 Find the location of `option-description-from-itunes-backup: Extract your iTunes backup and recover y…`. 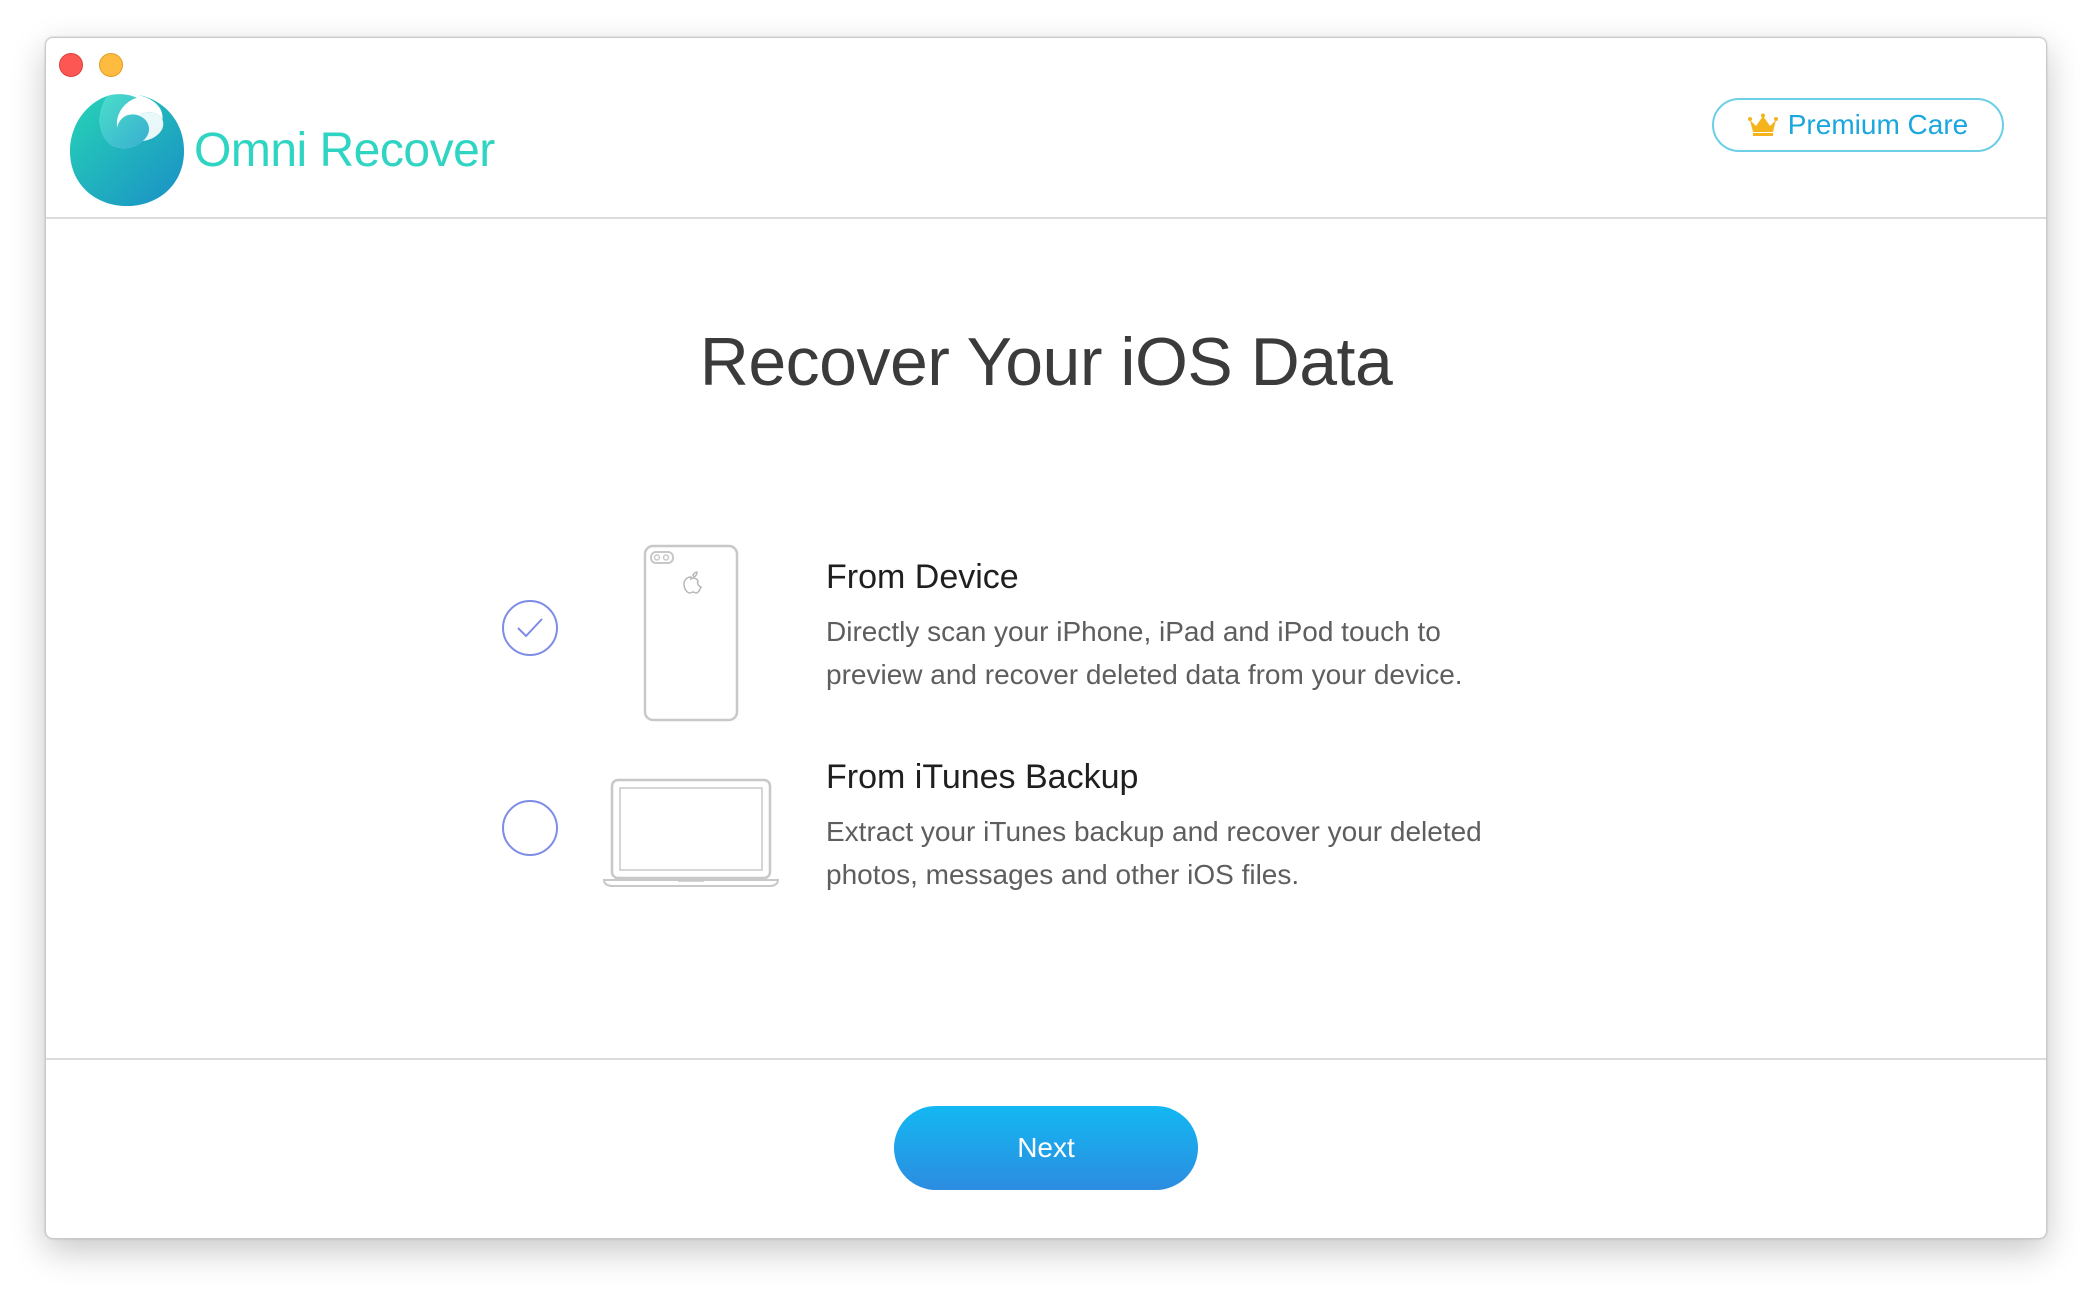

option-description-from-itunes-backup: Extract your iTunes backup and recover y… is located at coordinates (1206, 853).